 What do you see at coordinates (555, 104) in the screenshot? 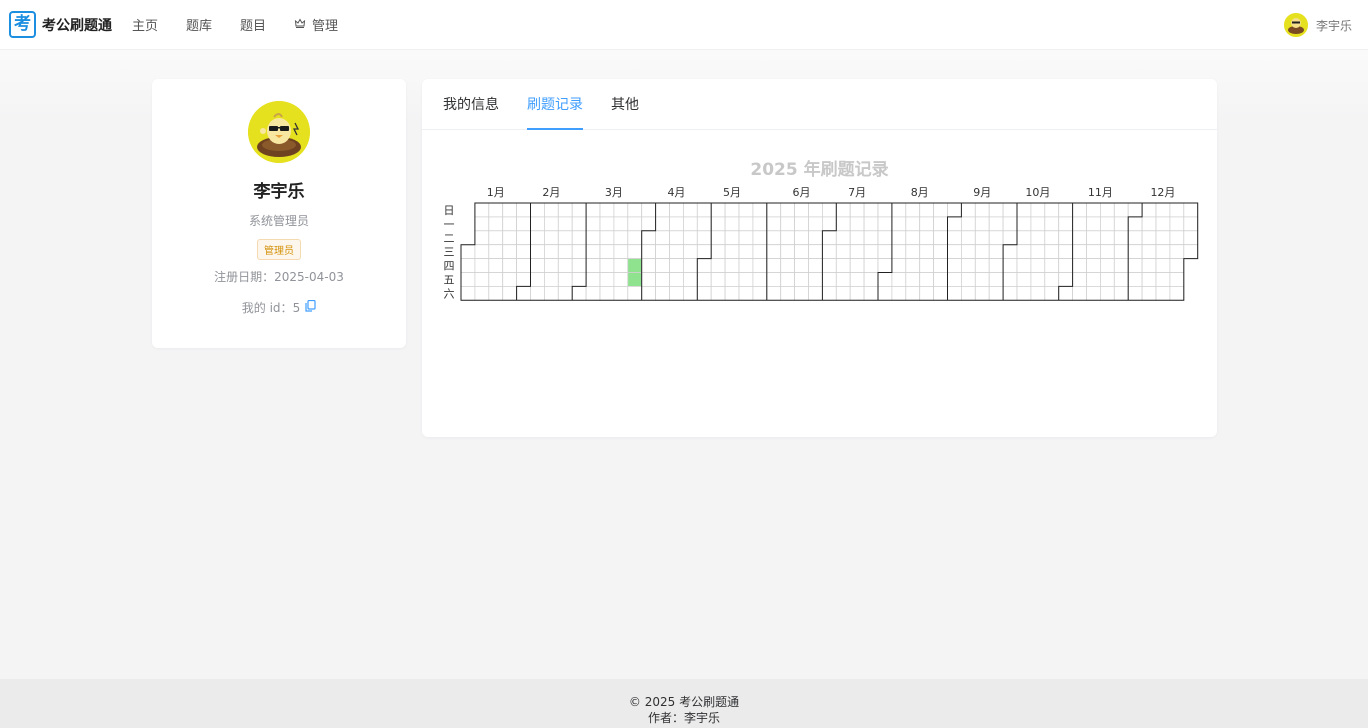
I see `tab-practice-record: 刷题记录` at bounding box center [555, 104].